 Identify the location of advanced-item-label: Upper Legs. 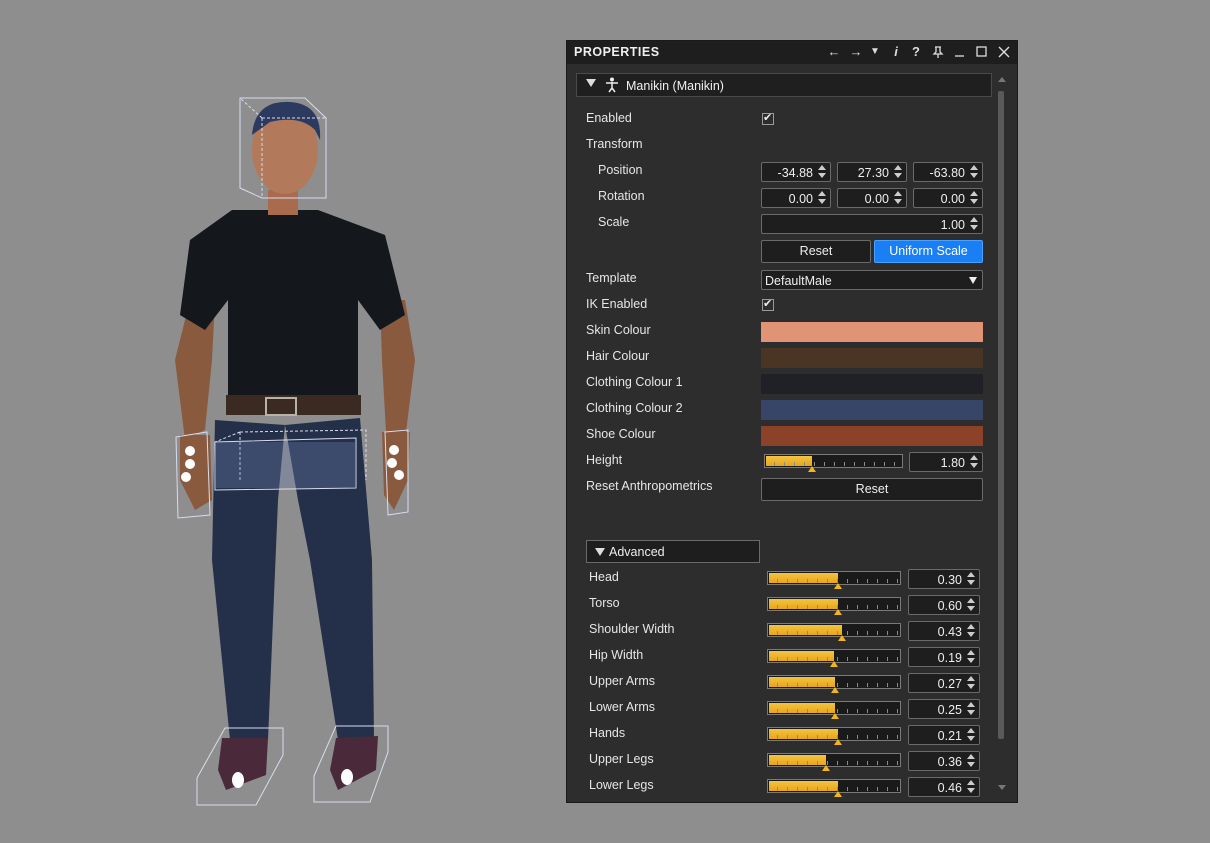
(621, 759).